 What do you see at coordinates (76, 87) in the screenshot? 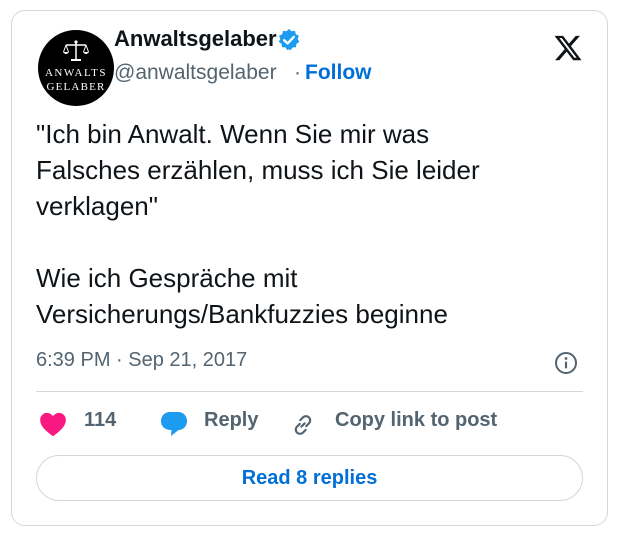
I see `avatar-text-bottom: GELABER` at bounding box center [76, 87].